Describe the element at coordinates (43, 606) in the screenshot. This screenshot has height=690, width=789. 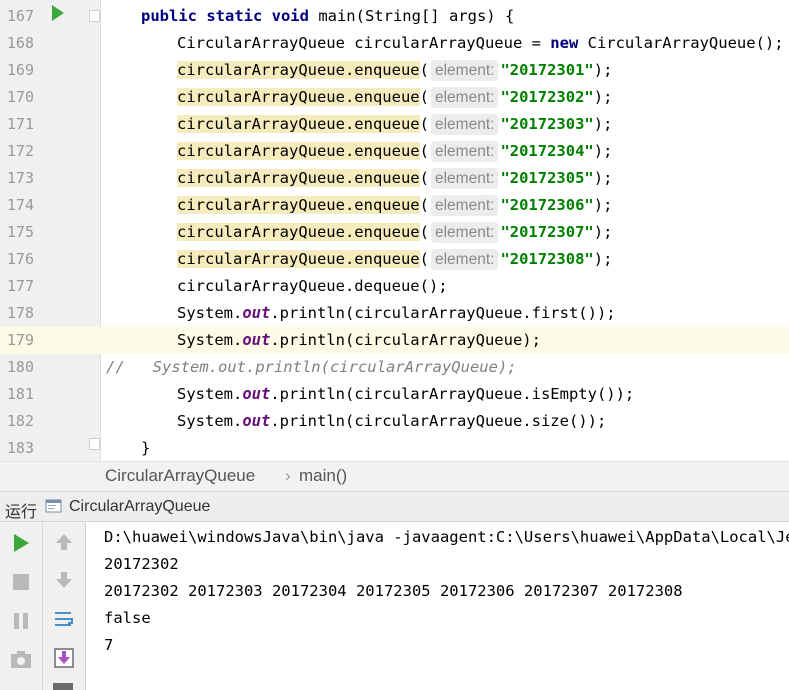
I see `run-toolbar` at that location.